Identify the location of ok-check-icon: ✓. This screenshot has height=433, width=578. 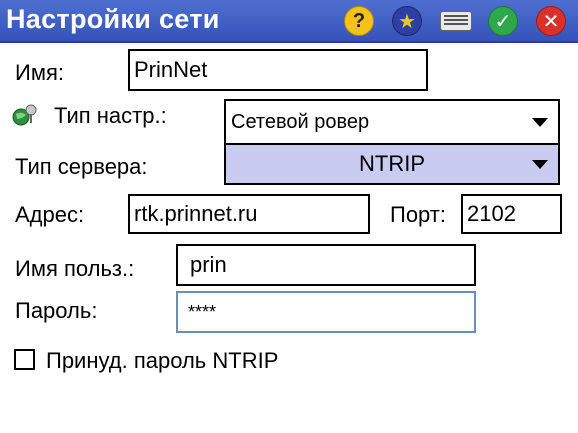
(503, 21).